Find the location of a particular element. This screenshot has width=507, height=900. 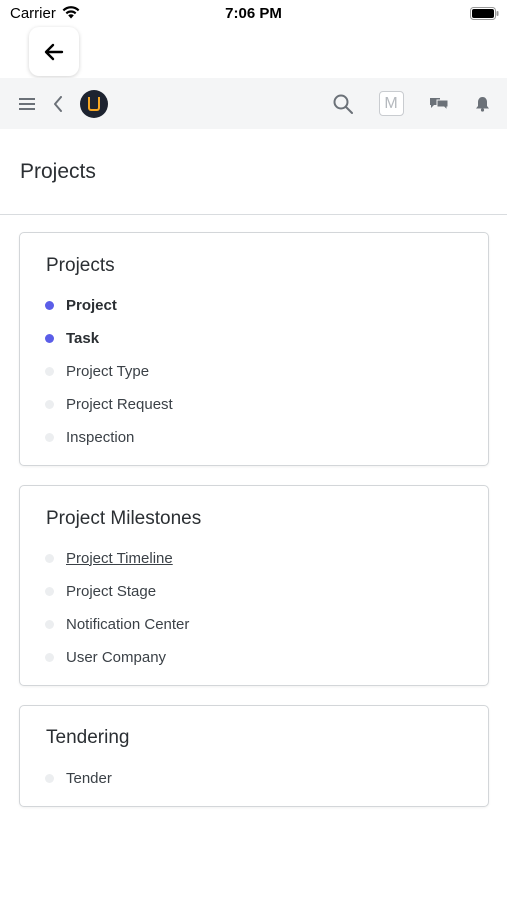

link-project-type: Project Type is located at coordinates (97, 371).